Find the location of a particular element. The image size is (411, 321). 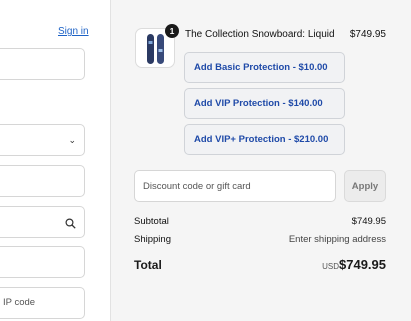

postal-code-placeholder: IP code is located at coordinates (19, 302).